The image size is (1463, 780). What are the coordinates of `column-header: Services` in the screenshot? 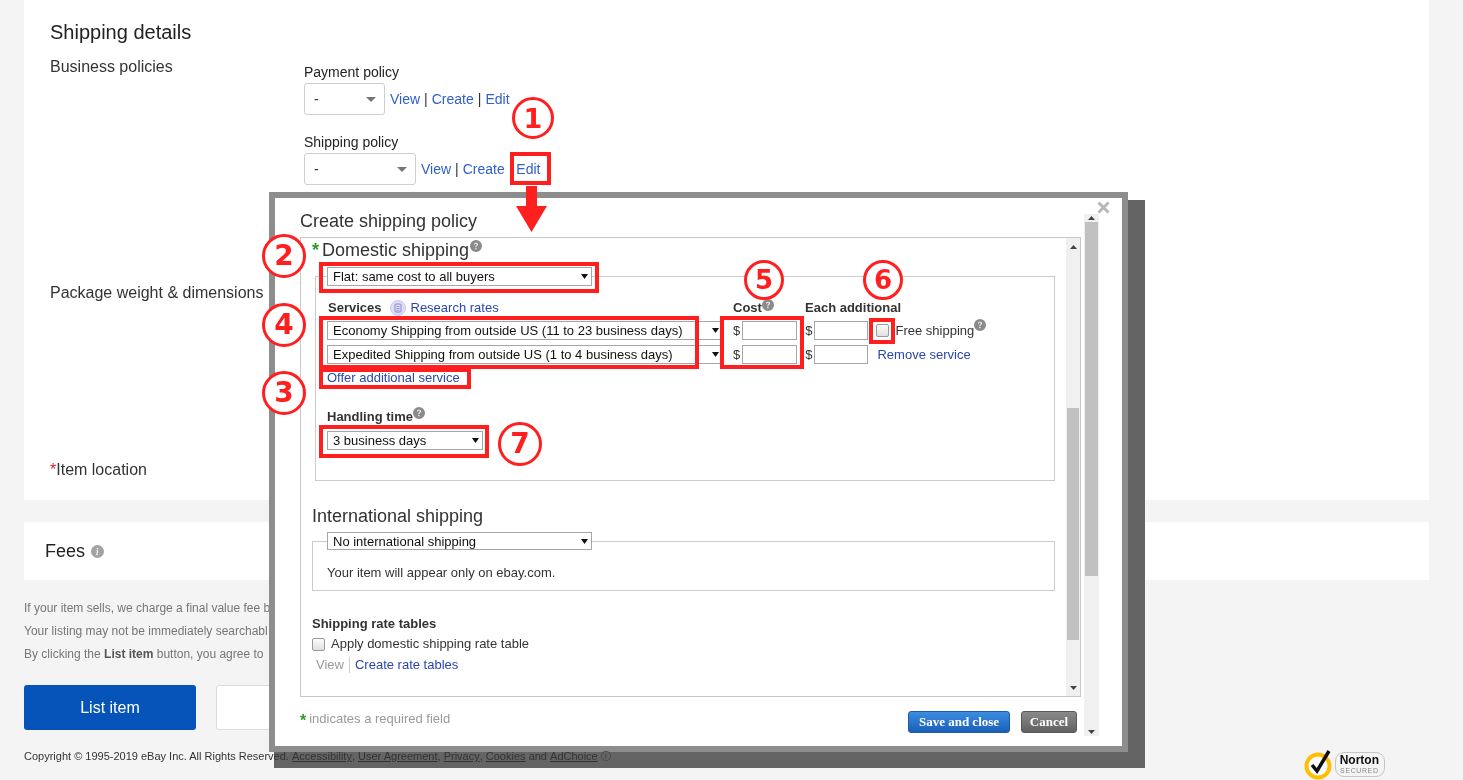 It's located at (354, 308).